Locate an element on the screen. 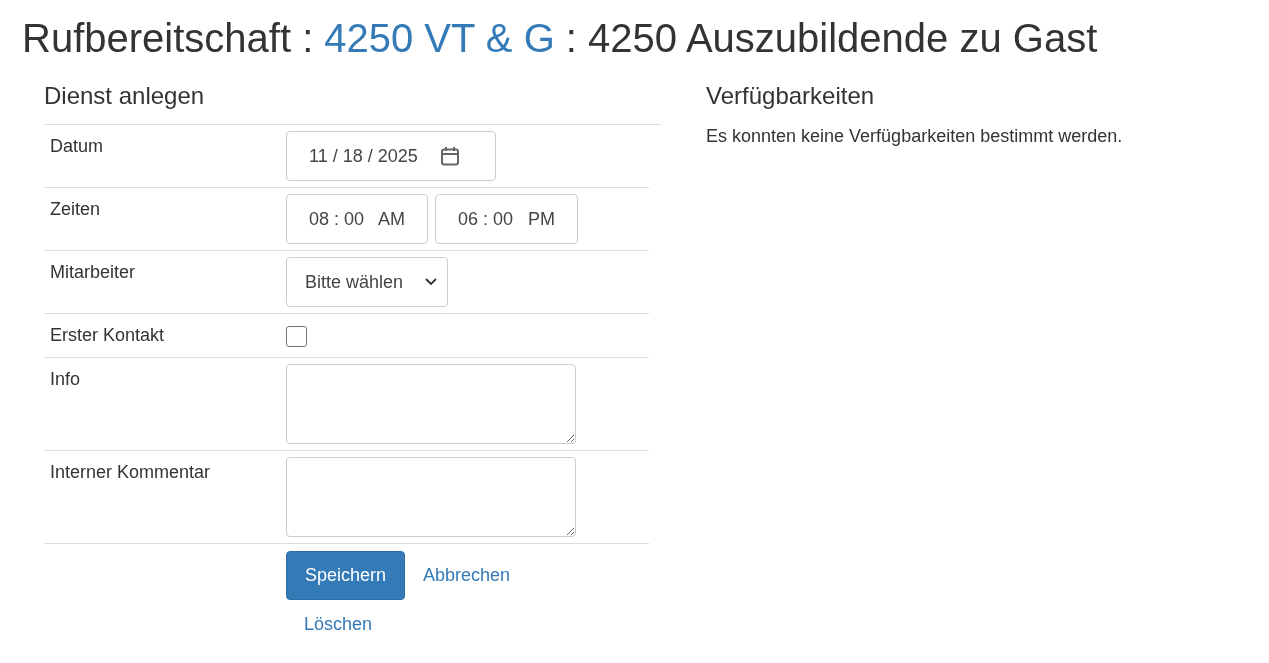 The image size is (1269, 663). section-heading: Verfügbarkeiten is located at coordinates (791, 96).